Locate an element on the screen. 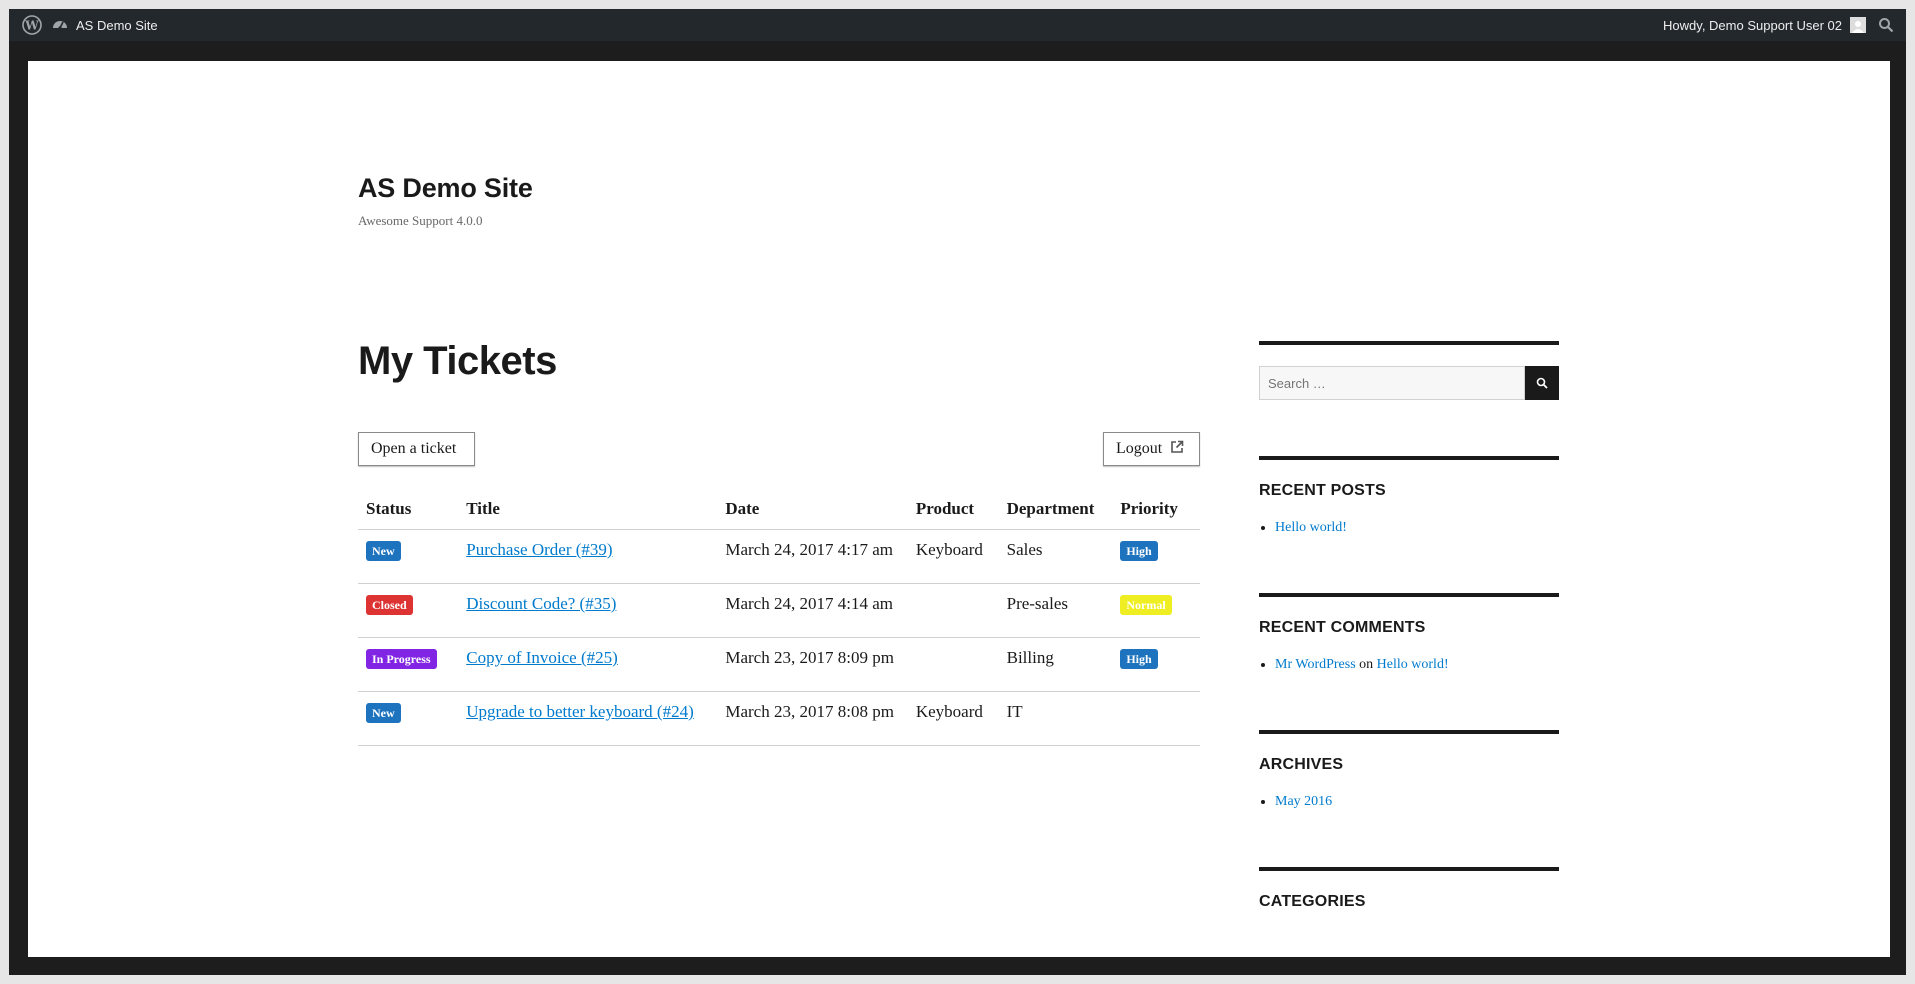 The image size is (1915, 984). list-item: Mr WordPress on Hello world! is located at coordinates (1417, 665).